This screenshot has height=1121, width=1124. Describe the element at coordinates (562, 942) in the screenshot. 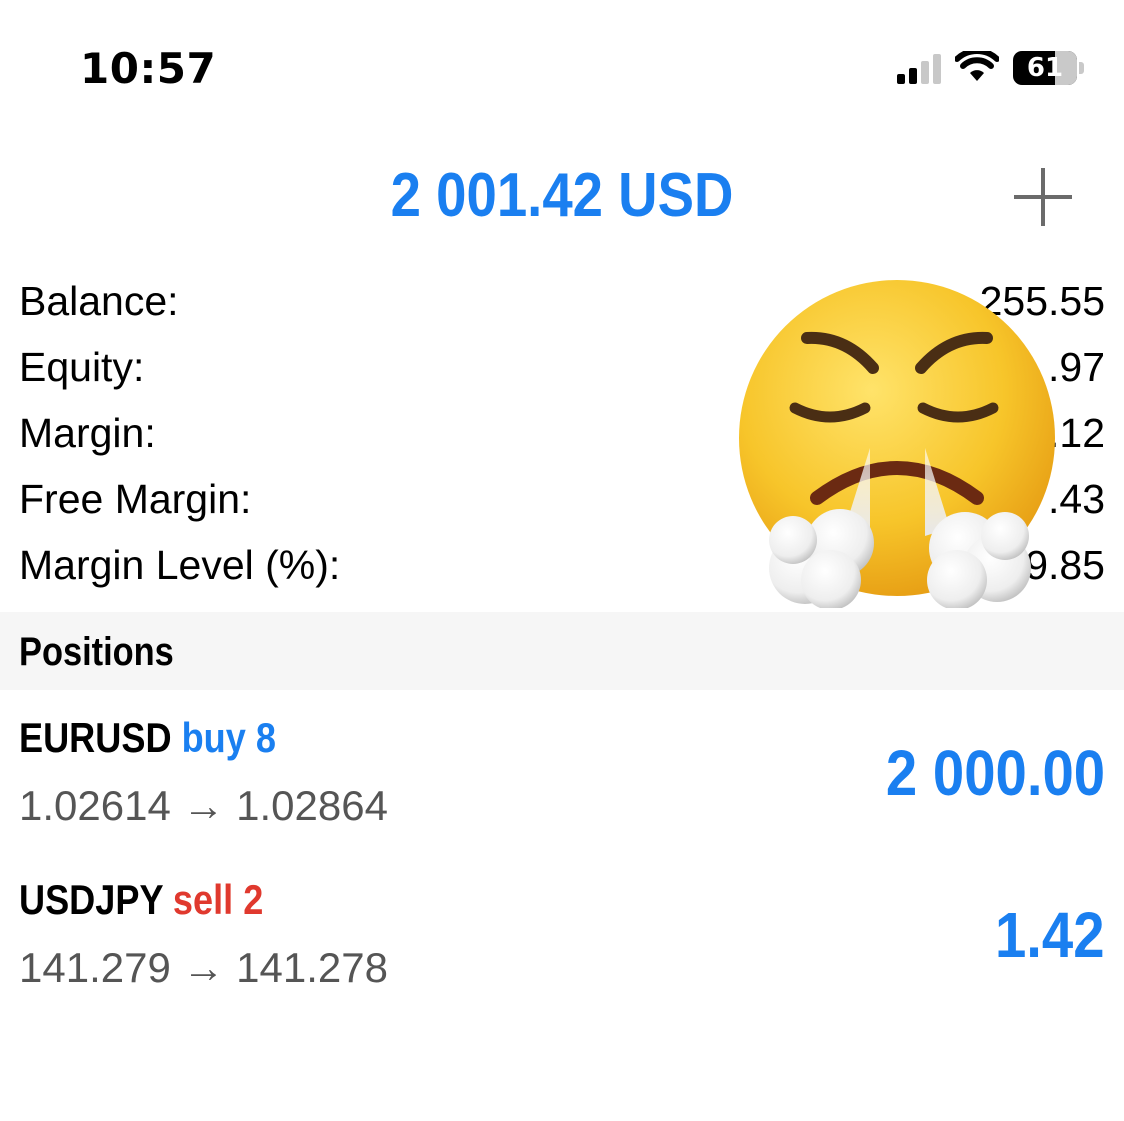

I see `position-row-usdjpy: USDJPY sell 2 141.279 → 141.278 1.42` at that location.